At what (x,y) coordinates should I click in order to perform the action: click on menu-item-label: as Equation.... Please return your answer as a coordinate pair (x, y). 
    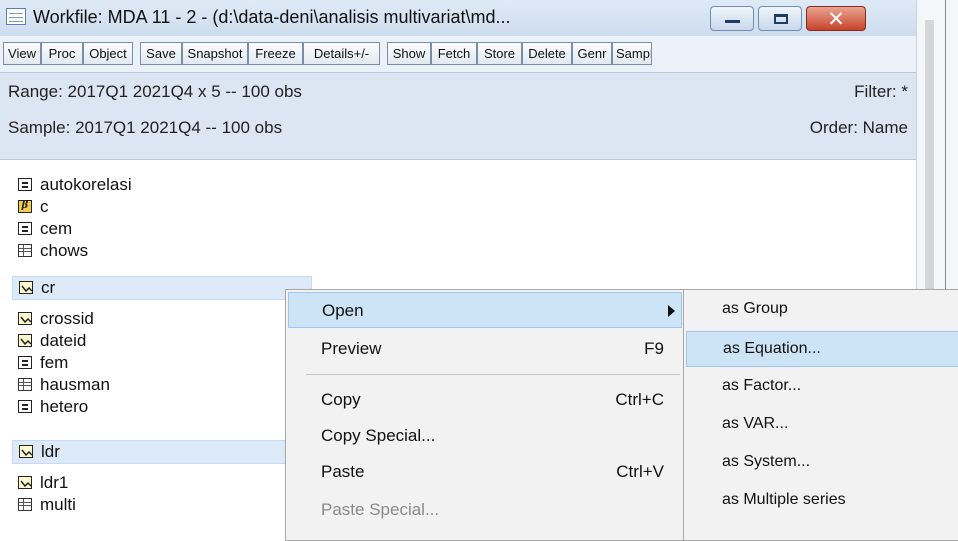
    Looking at the image, I should click on (772, 348).